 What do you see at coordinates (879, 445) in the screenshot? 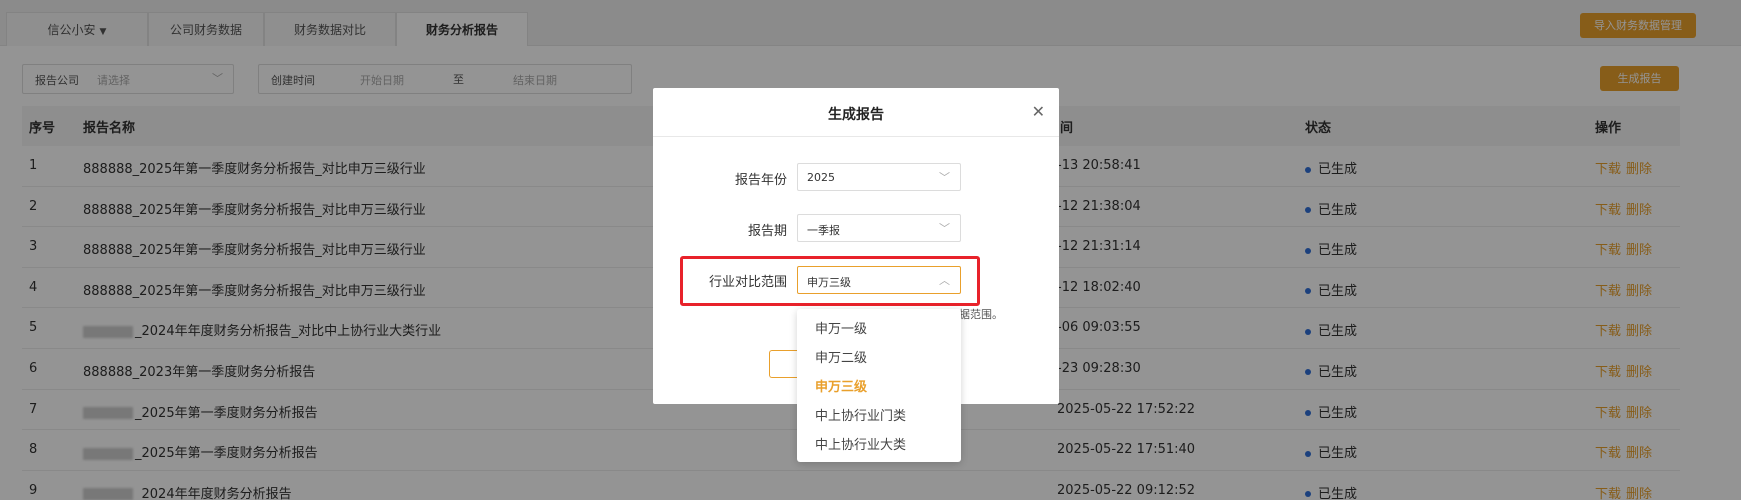
I see `dropdown-option-csrc-major: 中上协行业大类` at bounding box center [879, 445].